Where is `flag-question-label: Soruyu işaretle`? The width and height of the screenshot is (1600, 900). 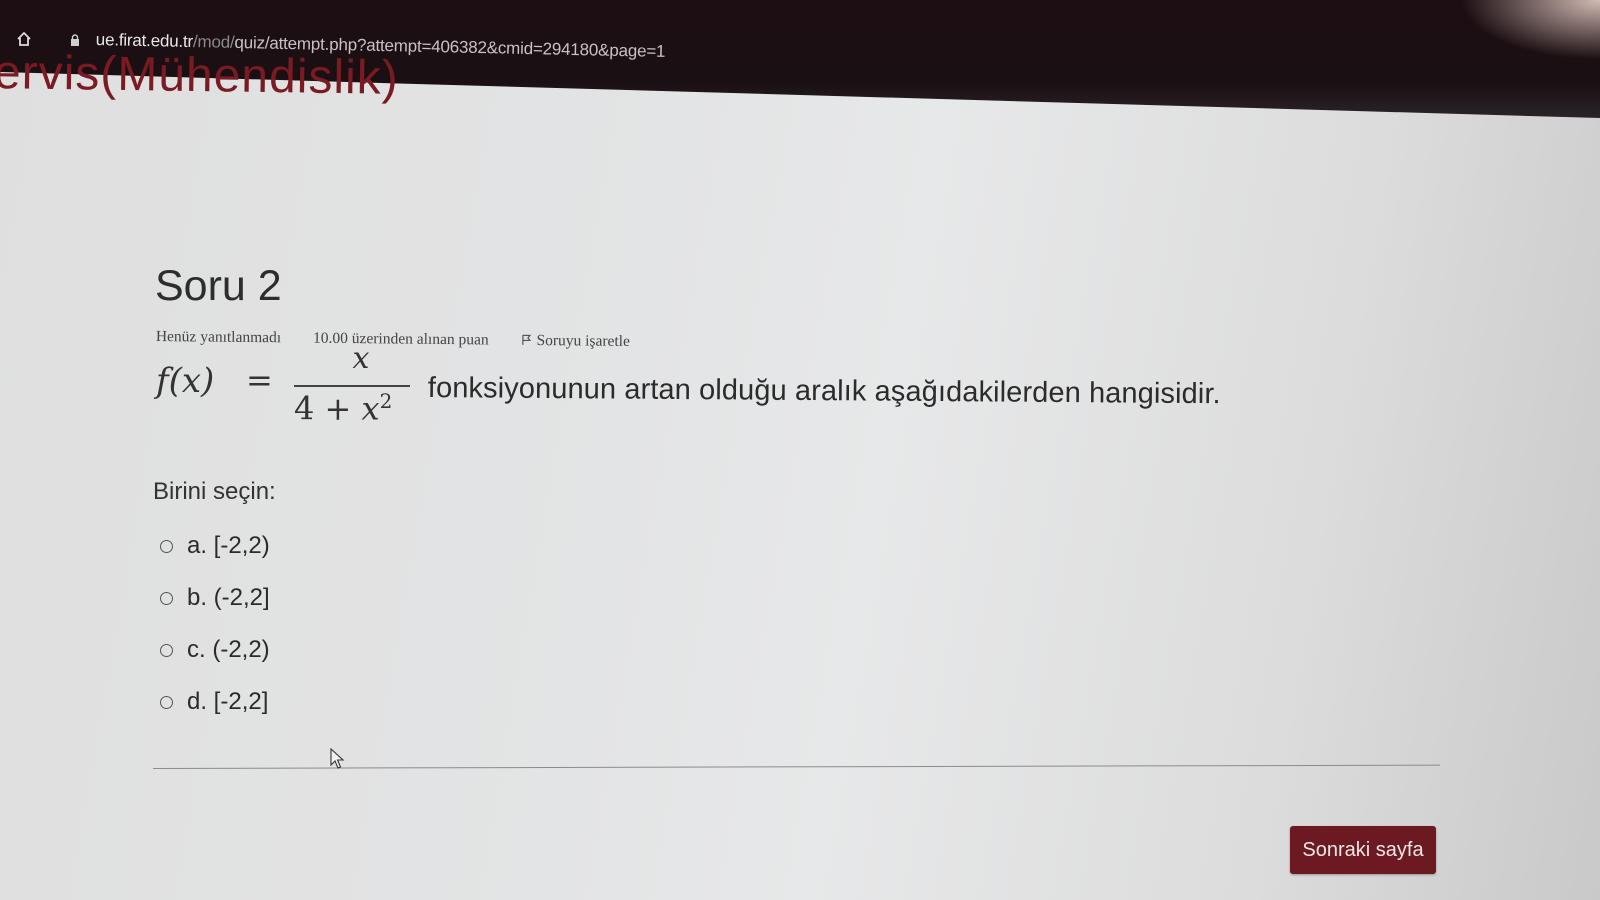
flag-question-label: Soruyu işaretle is located at coordinates (583, 340).